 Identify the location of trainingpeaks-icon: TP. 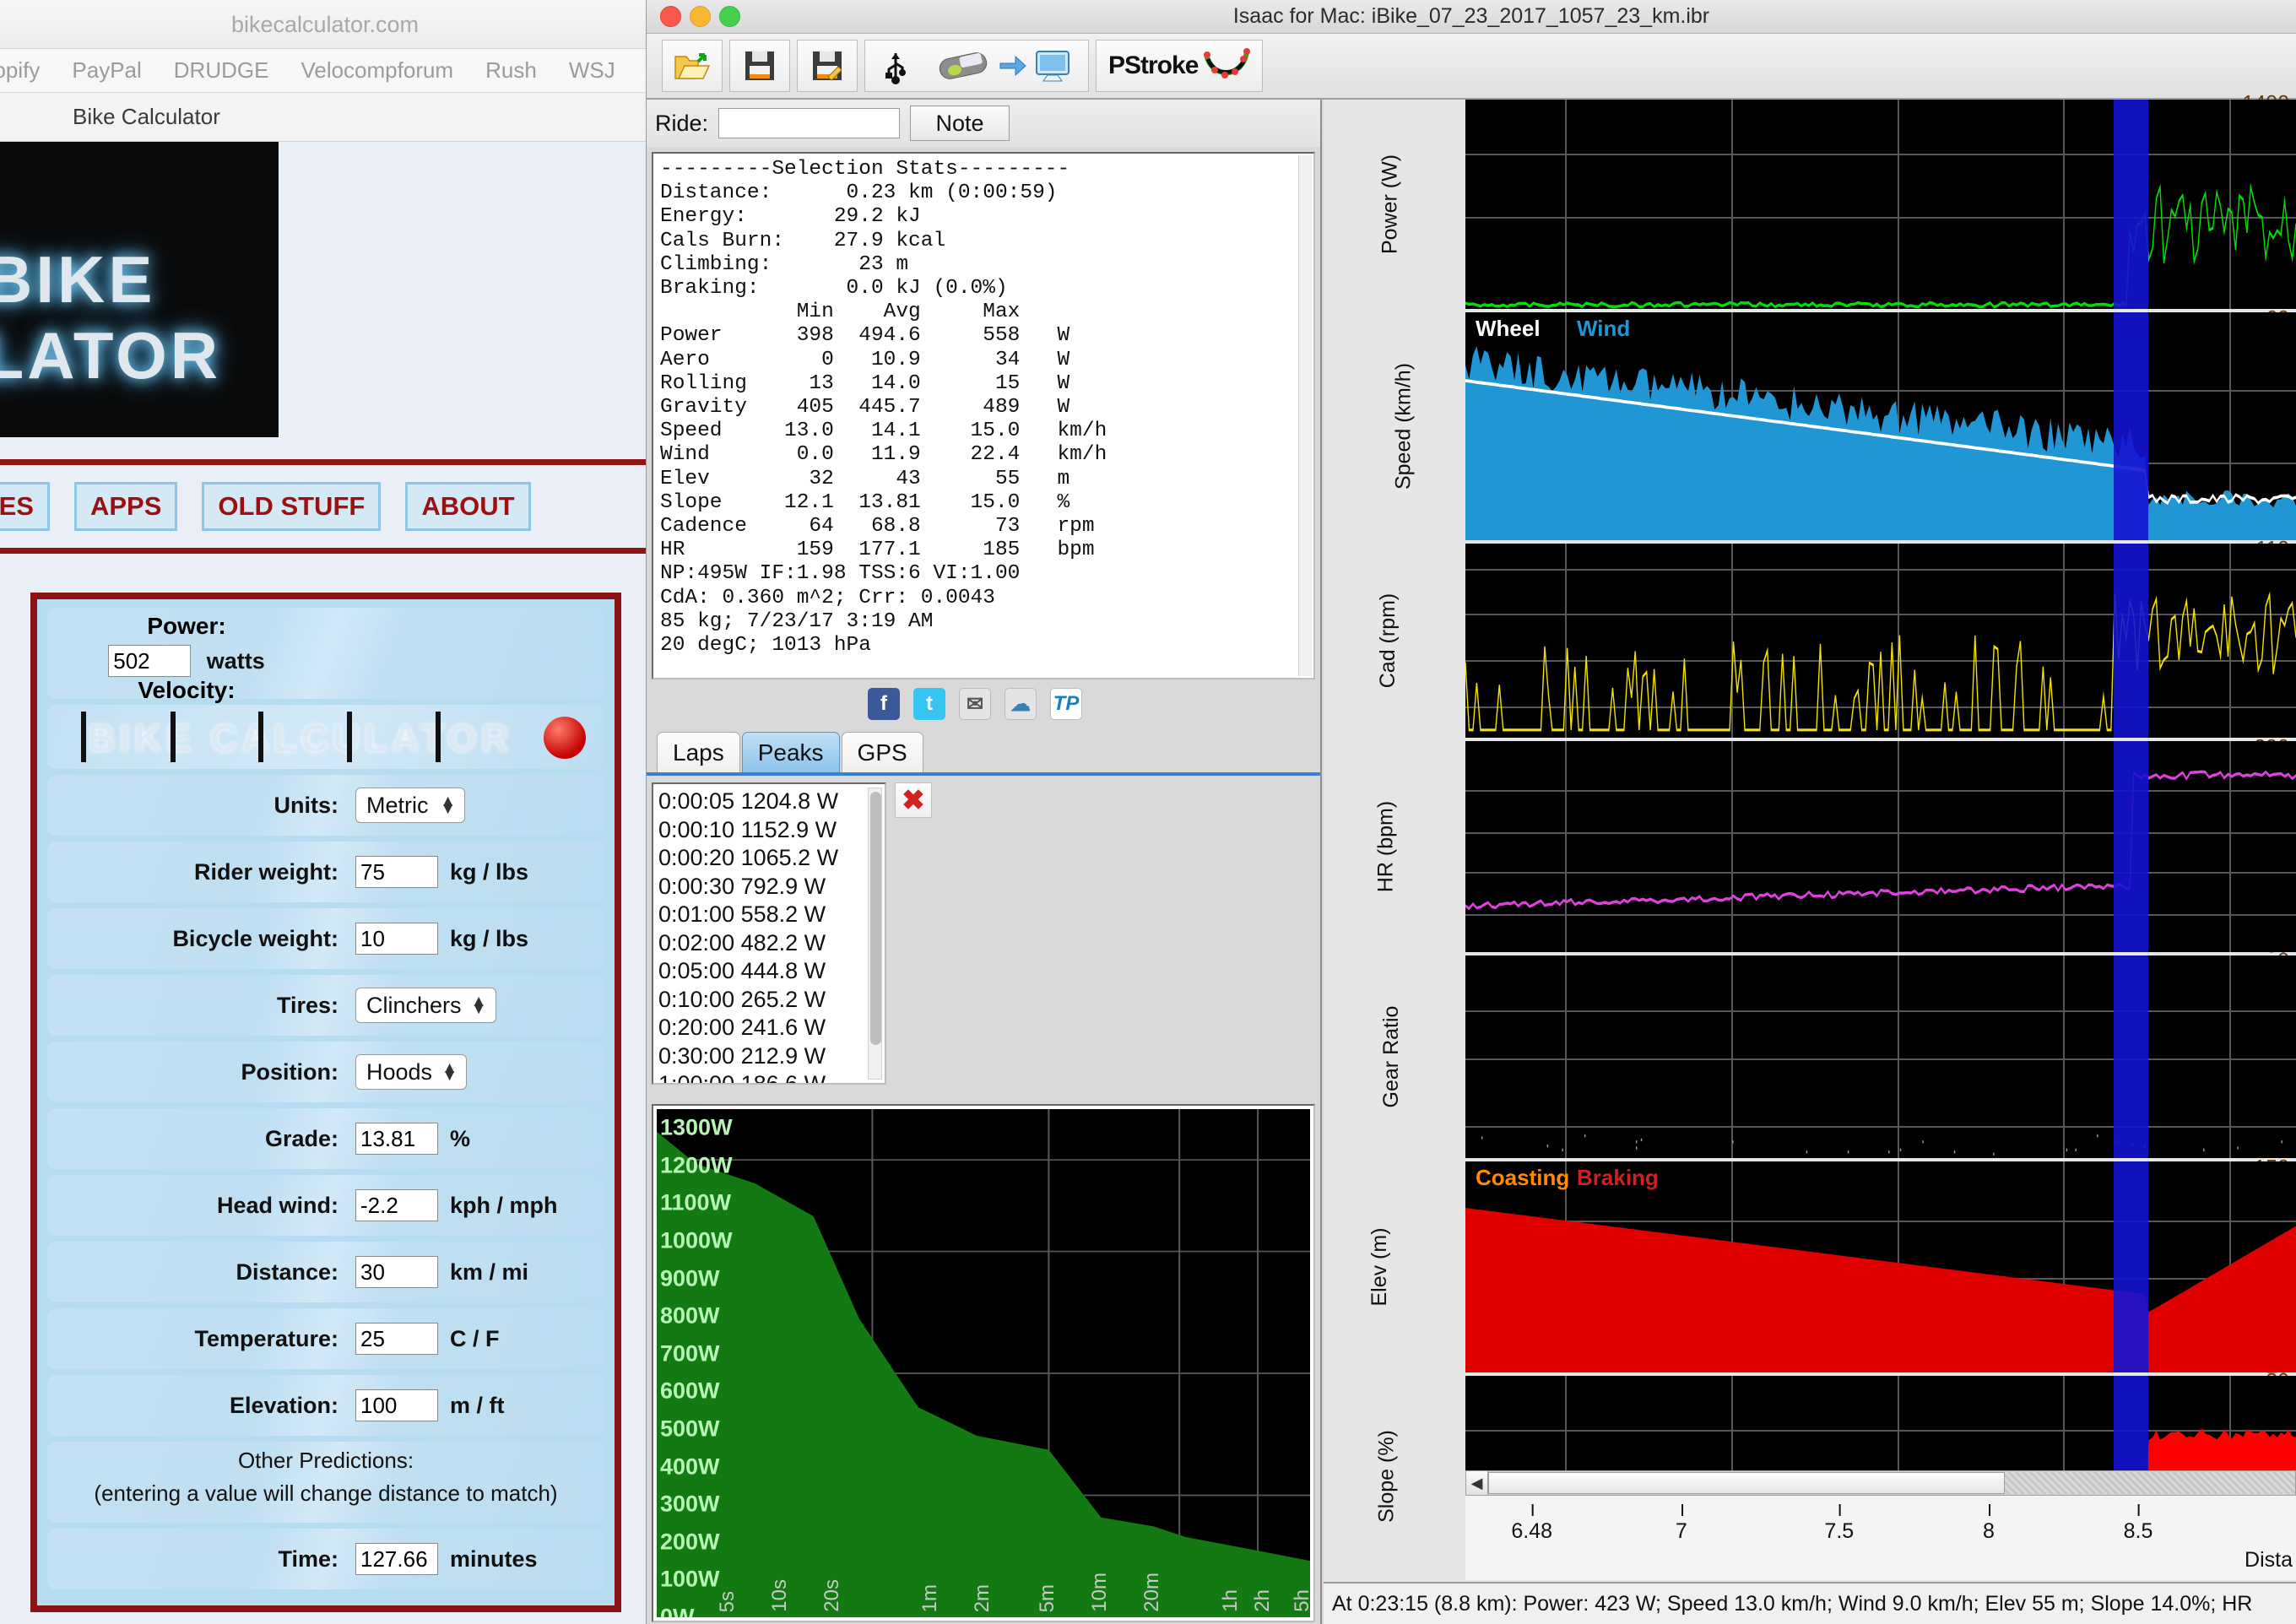
(1066, 704).